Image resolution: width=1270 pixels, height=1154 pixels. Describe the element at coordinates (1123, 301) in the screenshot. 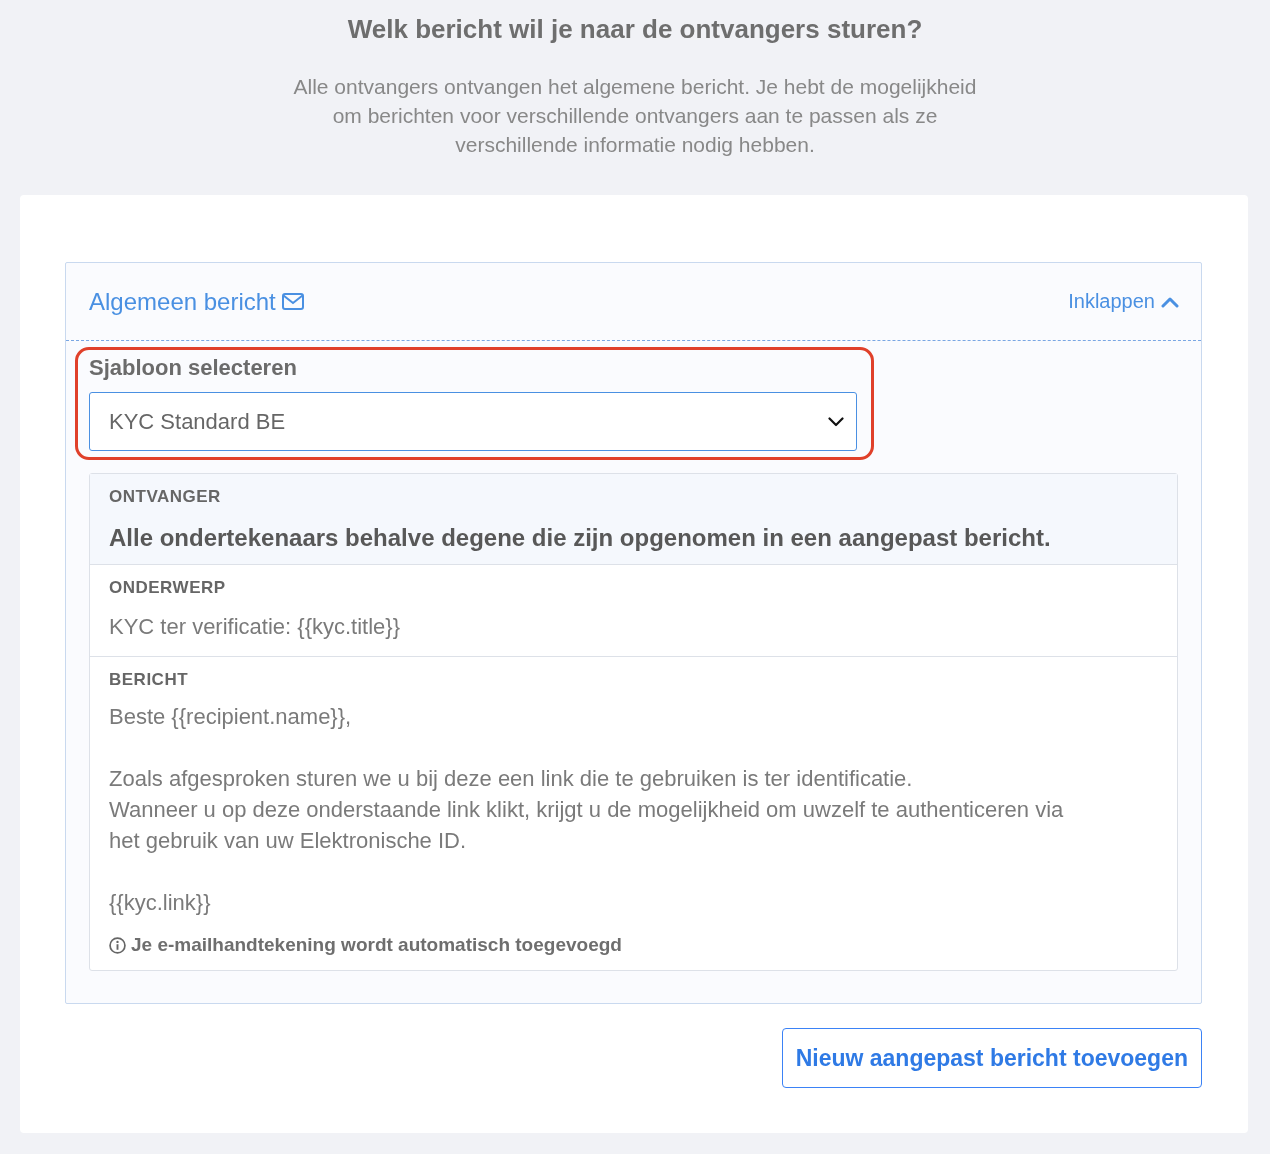

I see `collapse-link: Inklappen` at that location.